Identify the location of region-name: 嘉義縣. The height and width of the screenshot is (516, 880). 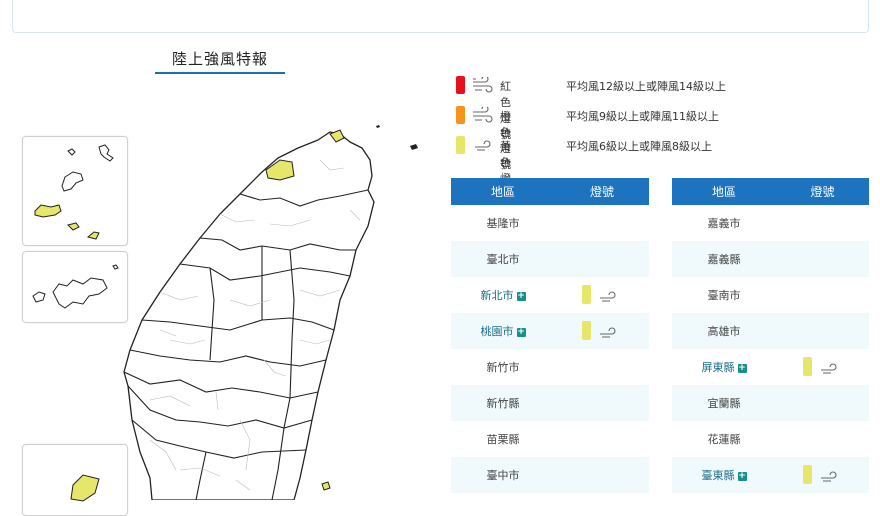
(724, 259).